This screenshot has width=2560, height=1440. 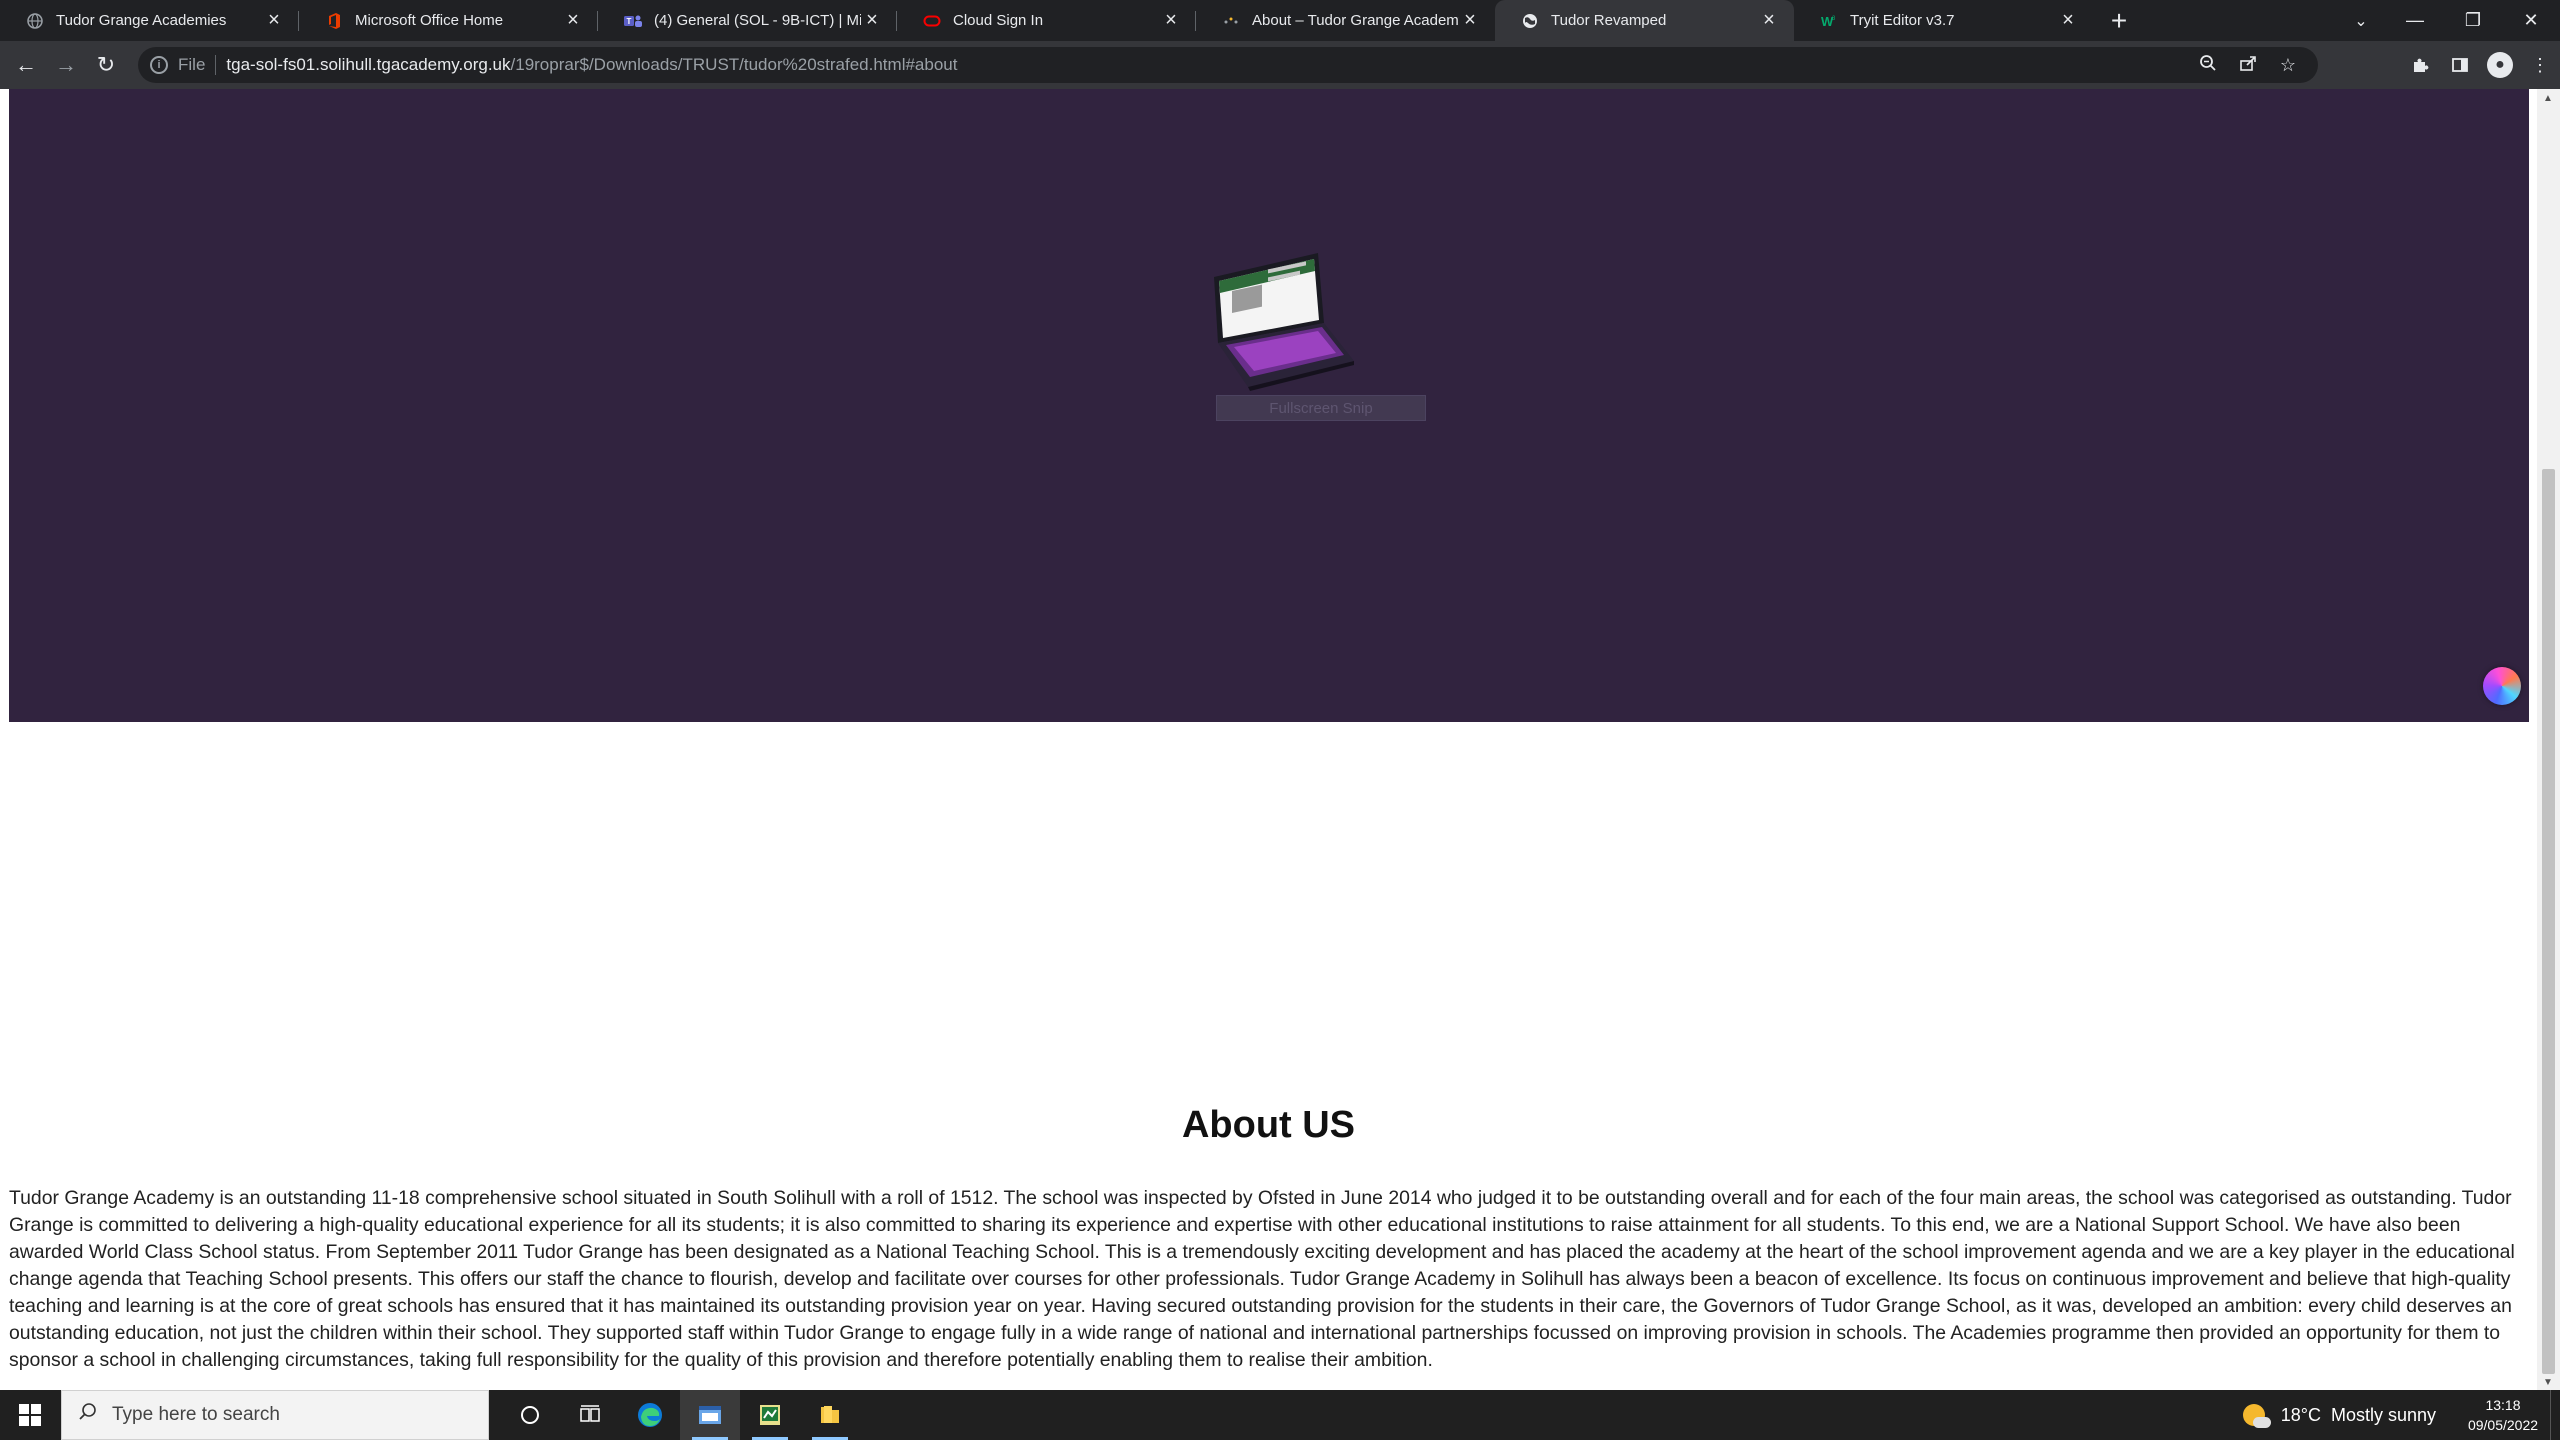 I want to click on system-tray: 18°C Mostly sunny 13:18 09/05/2022, so click(x=2401, y=1415).